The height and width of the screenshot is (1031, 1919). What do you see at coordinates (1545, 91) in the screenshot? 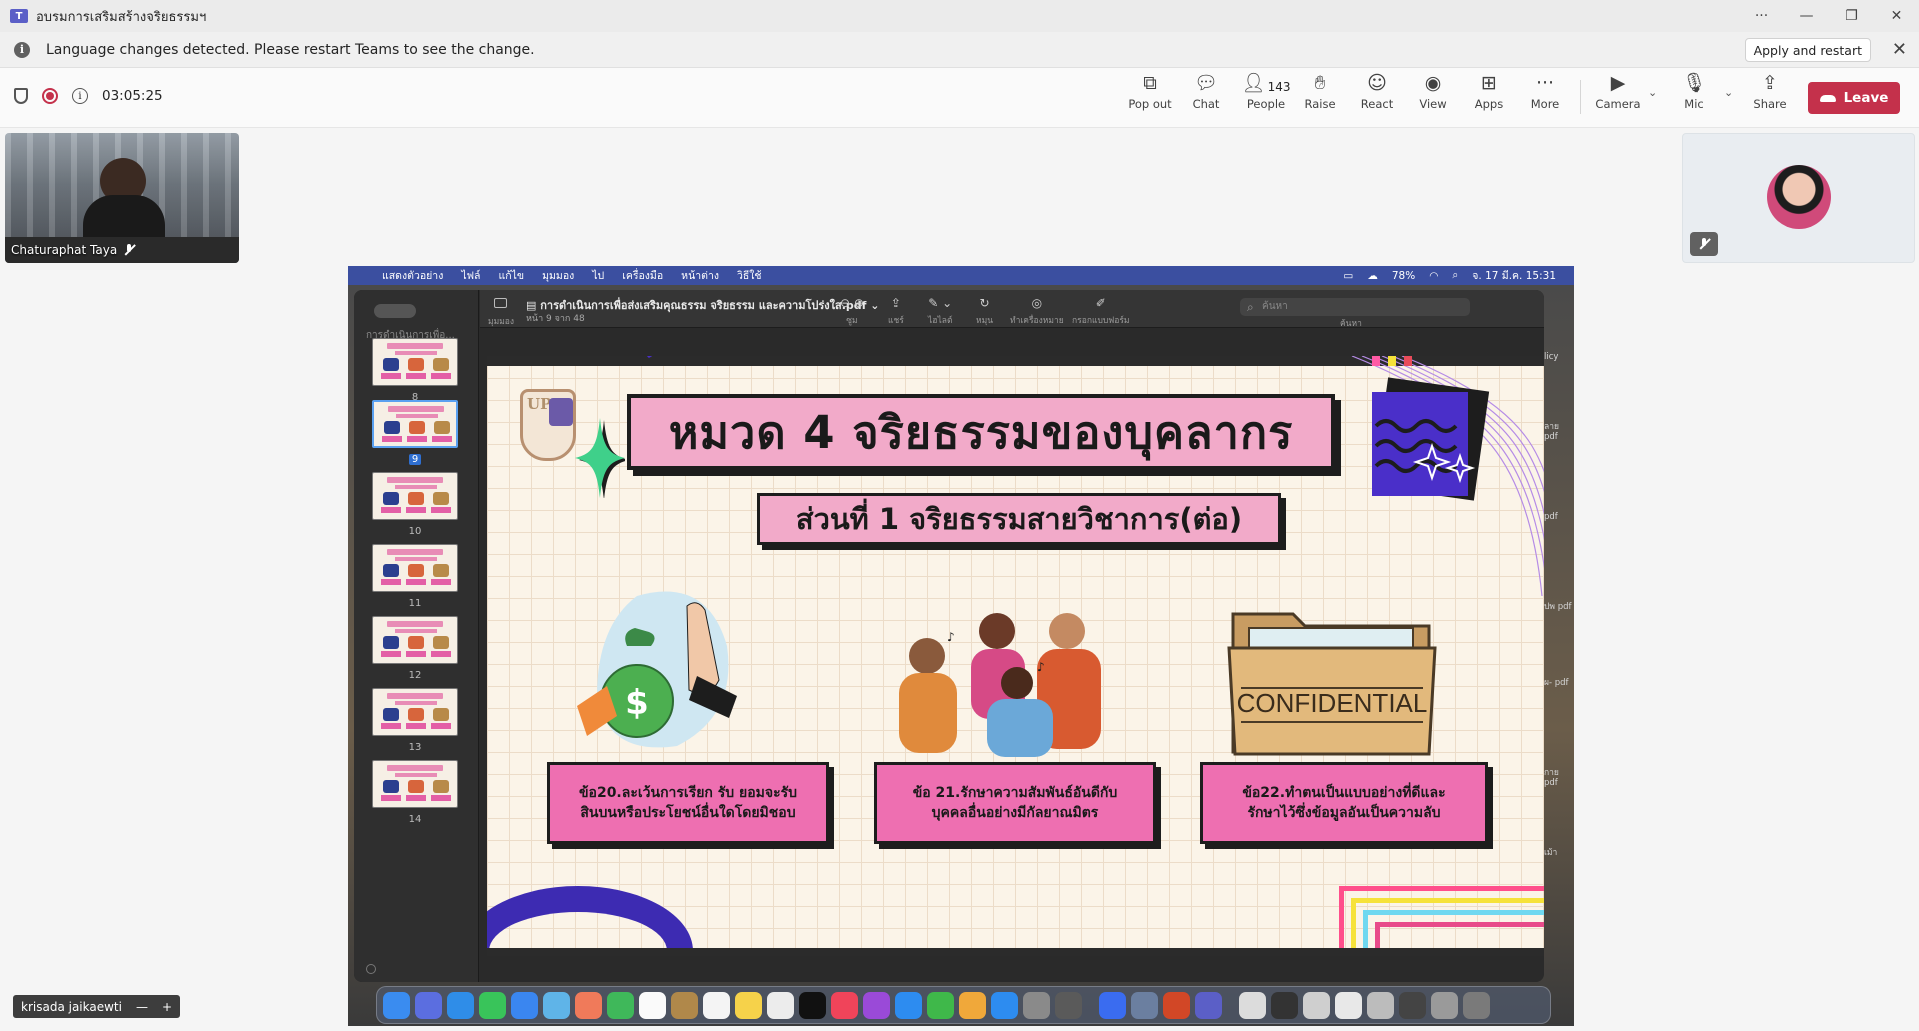
I see `more-button: ··· More` at bounding box center [1545, 91].